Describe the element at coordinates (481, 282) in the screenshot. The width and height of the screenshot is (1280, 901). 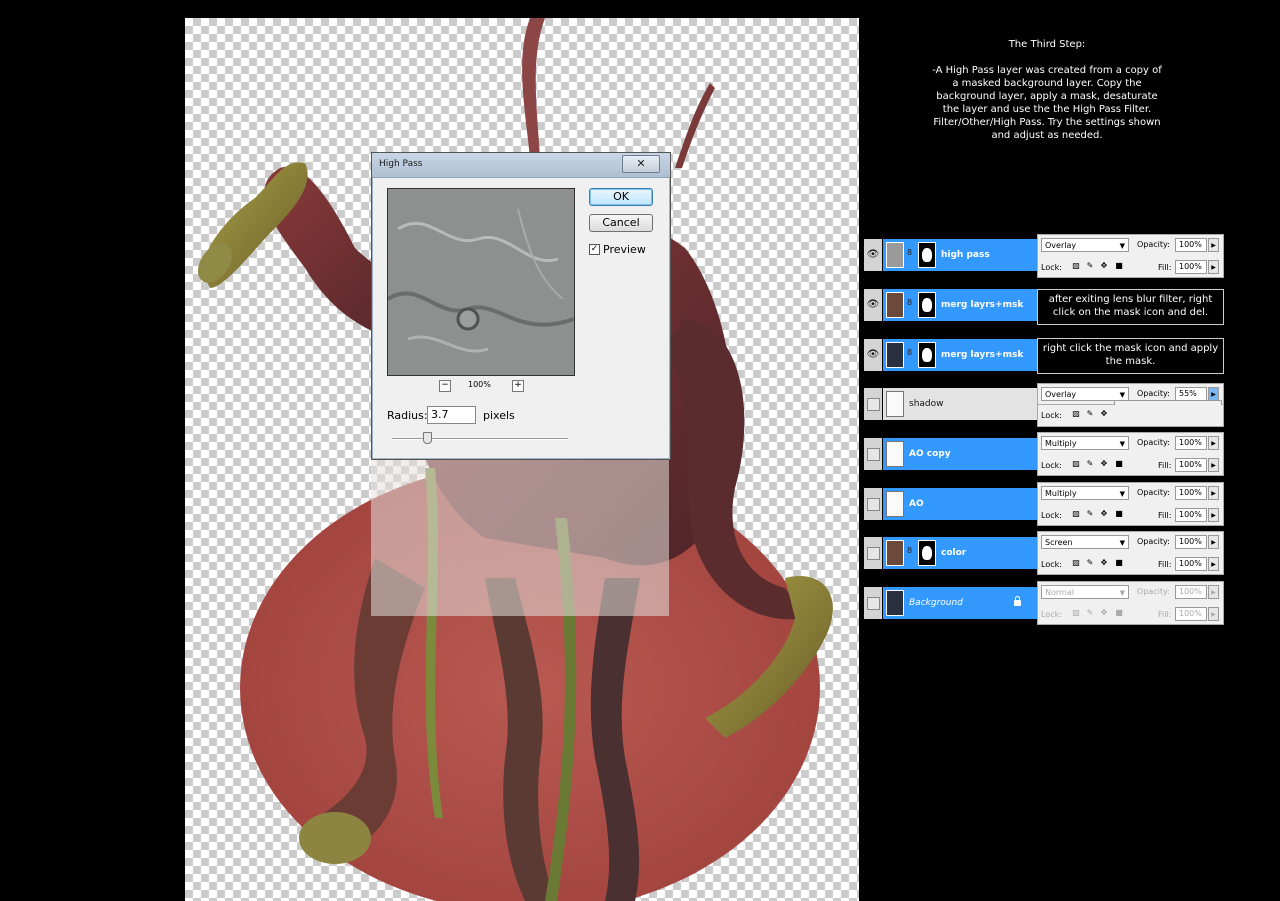
I see `filter-preview` at that location.